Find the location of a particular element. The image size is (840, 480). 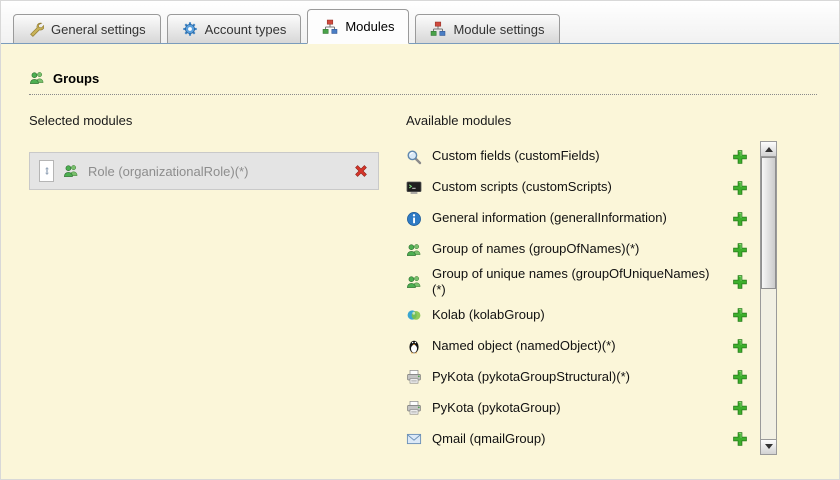

arrow-down-icon is located at coordinates (768, 446).